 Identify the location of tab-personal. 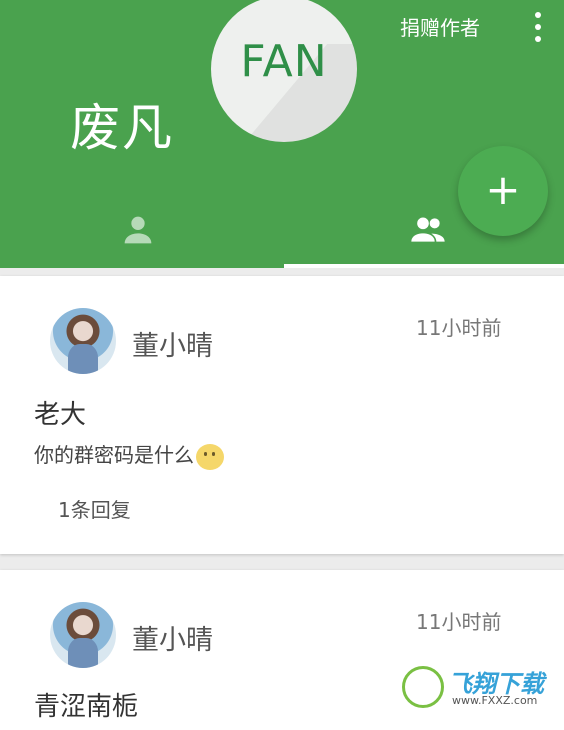
(141, 232).